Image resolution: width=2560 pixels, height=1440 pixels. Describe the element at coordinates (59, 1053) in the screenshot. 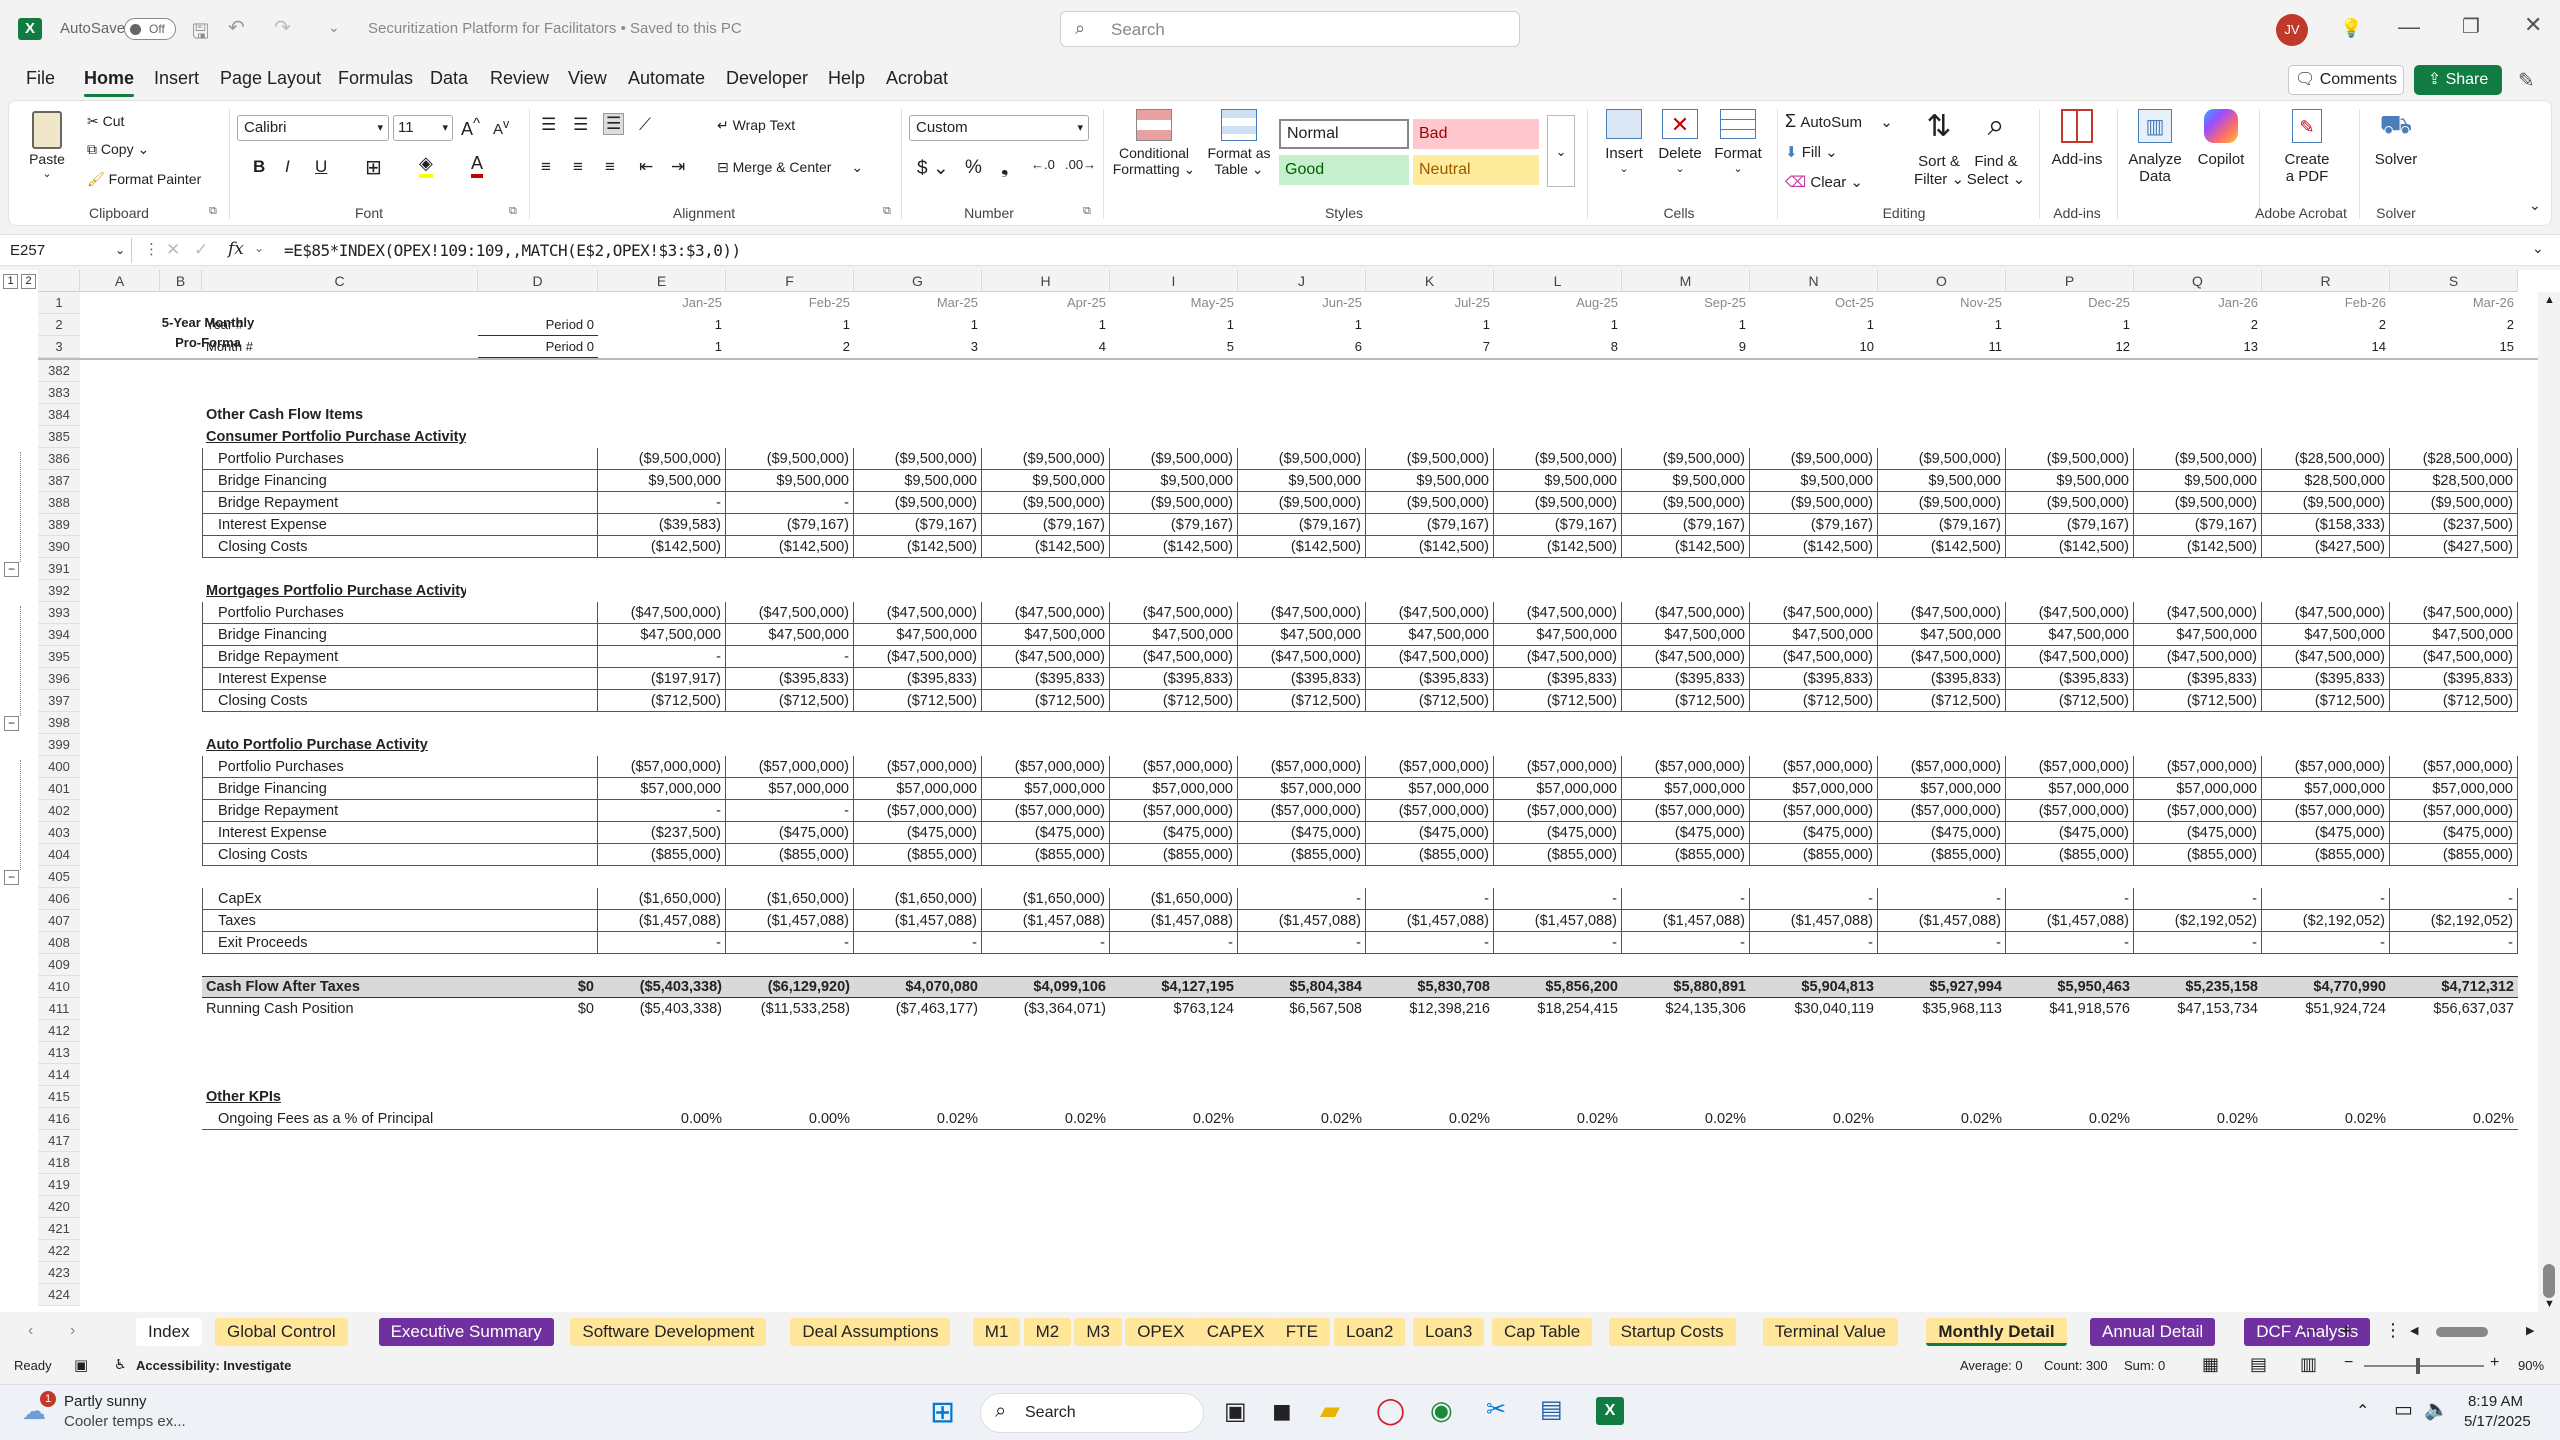

I see `row-header: 413` at that location.